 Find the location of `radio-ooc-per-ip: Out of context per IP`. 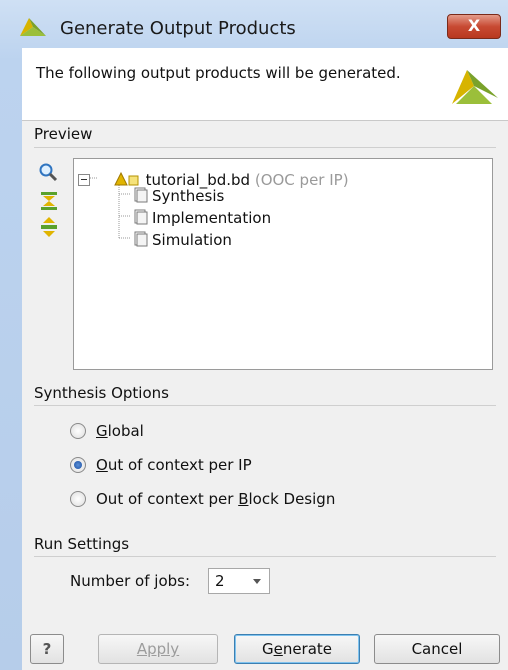

radio-ooc-per-ip: Out of context per IP is located at coordinates (161, 465).